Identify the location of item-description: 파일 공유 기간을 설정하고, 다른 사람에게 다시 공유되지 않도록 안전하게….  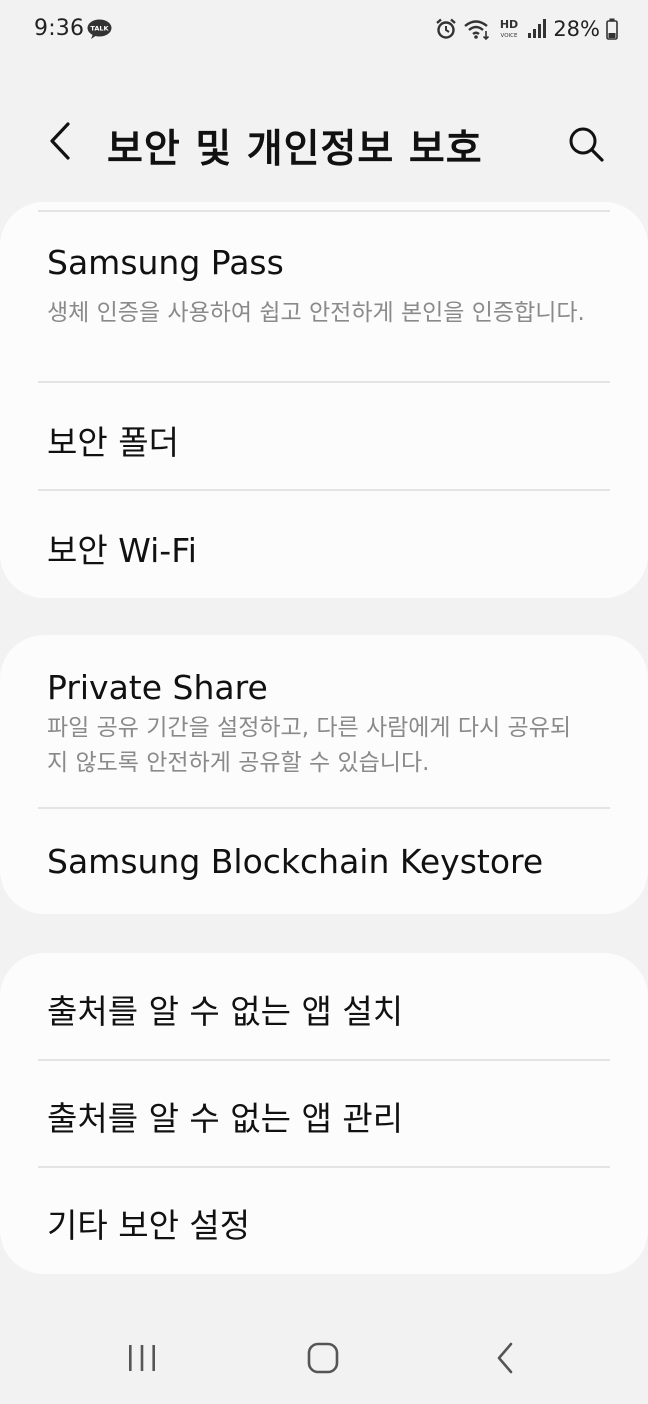
(309, 745).